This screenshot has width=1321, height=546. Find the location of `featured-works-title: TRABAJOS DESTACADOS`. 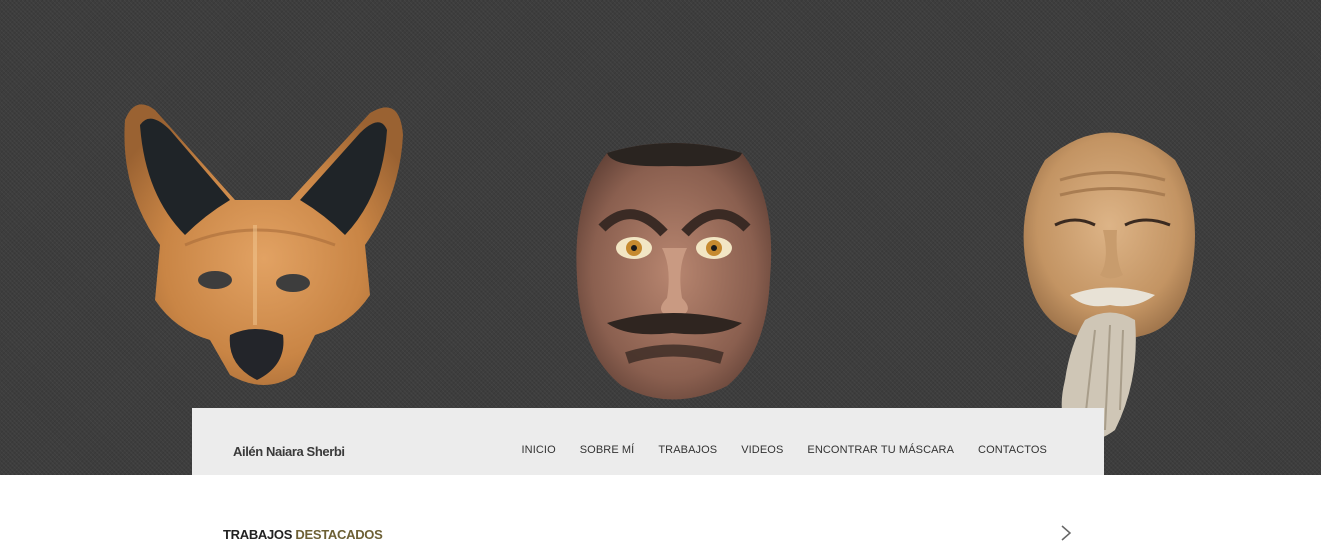

featured-works-title: TRABAJOS DESTACADOS is located at coordinates (303, 534).